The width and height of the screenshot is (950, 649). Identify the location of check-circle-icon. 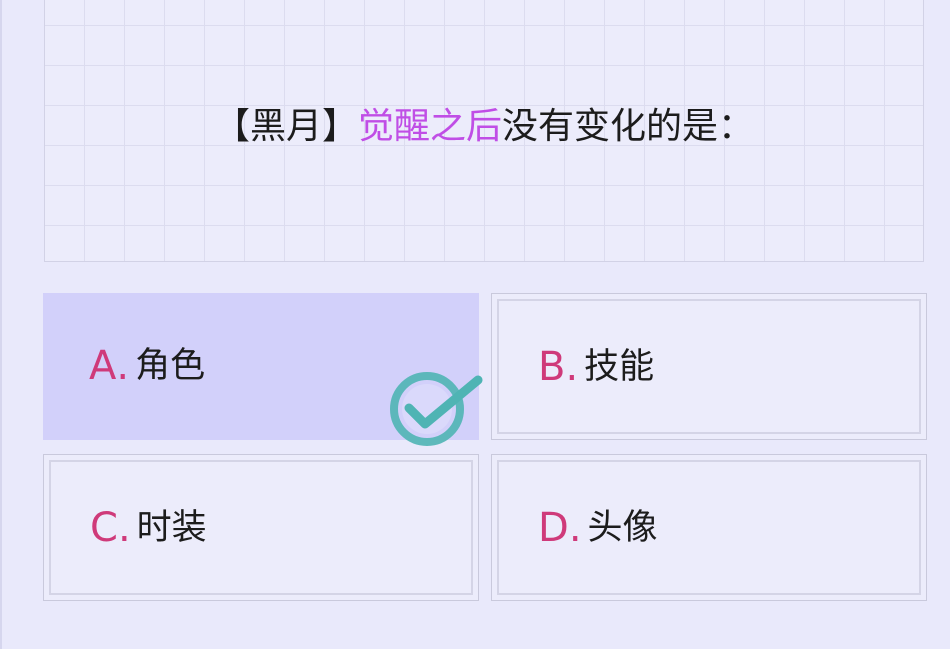
(436, 409).